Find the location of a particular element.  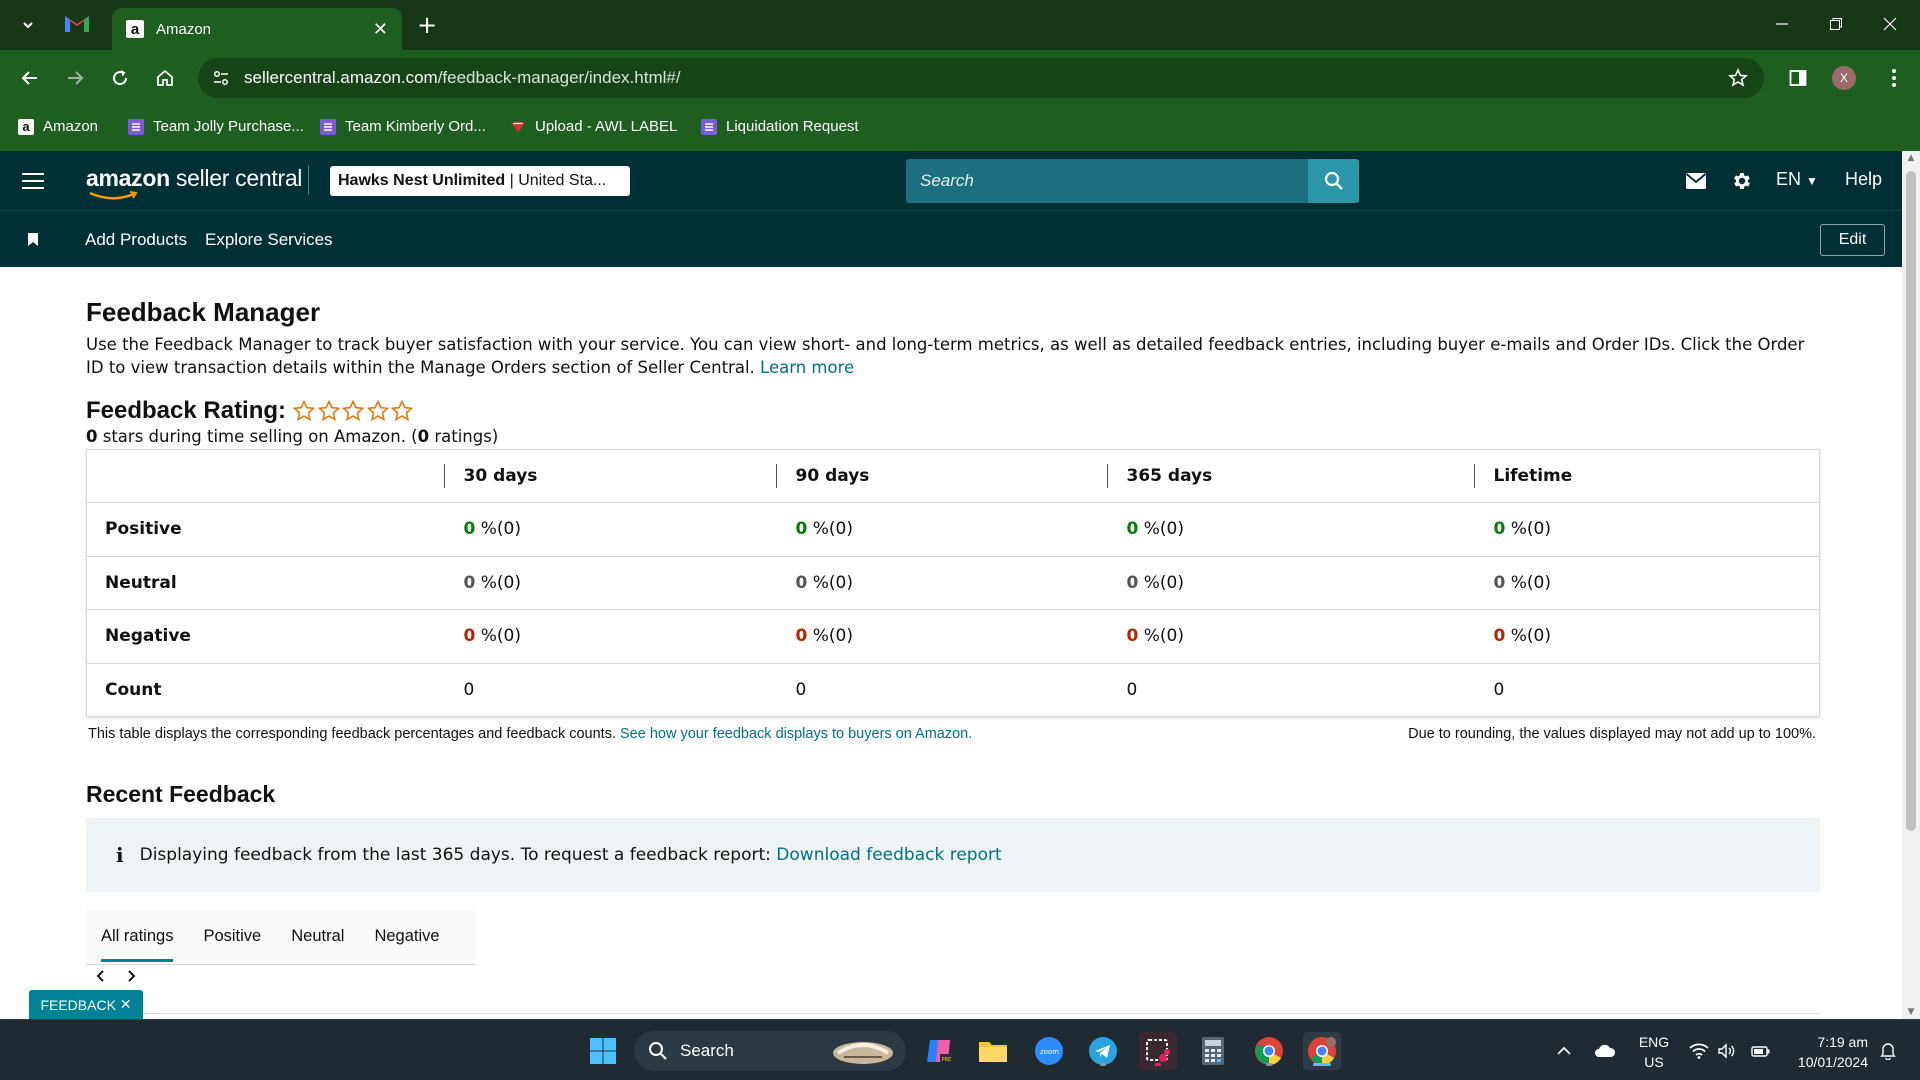

bookmark-amazon: a Amazon is located at coordinates (58, 126).